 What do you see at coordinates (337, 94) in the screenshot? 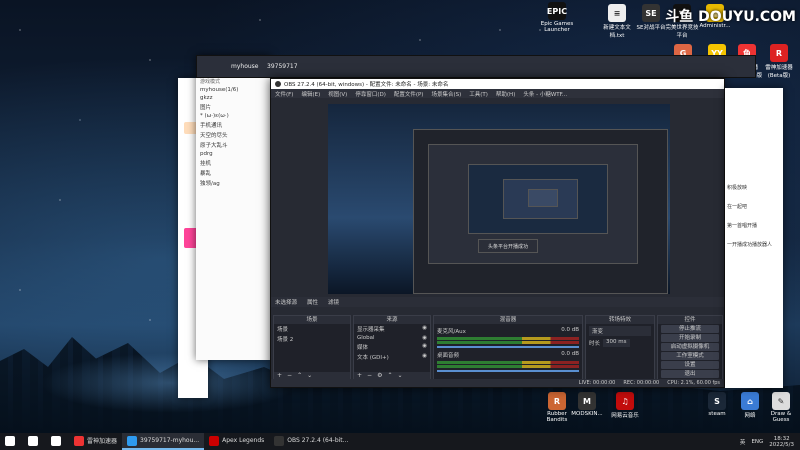
I see `menu-item: 视图(V)` at bounding box center [337, 94].